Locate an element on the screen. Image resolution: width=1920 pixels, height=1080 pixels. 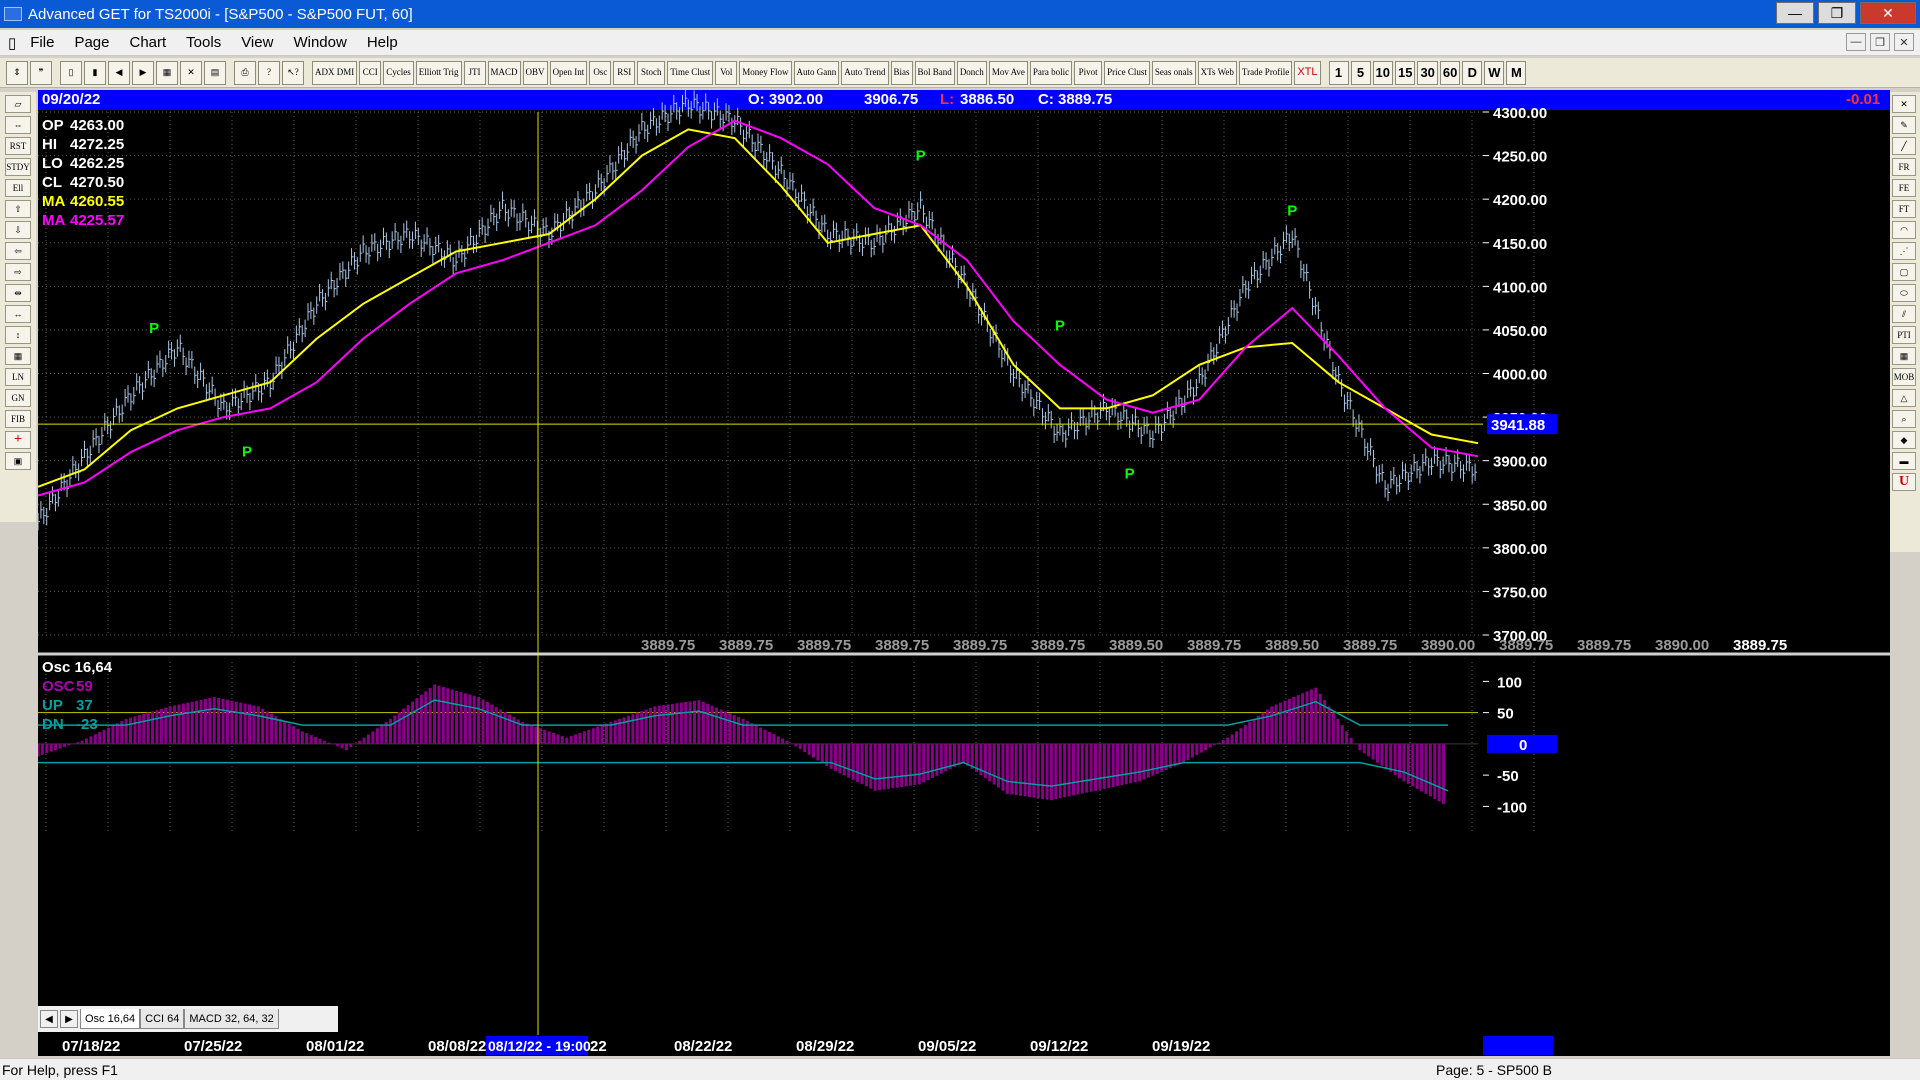
zoom-icon: ⌕ is located at coordinates (1904, 419).